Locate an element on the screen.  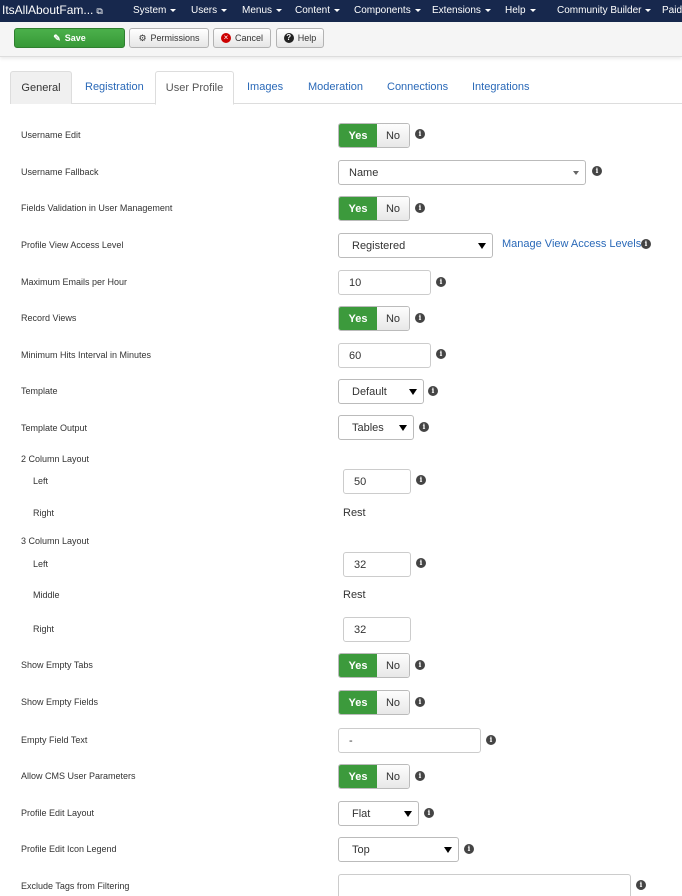
three-column-right-input: 32 is located at coordinates (377, 629).